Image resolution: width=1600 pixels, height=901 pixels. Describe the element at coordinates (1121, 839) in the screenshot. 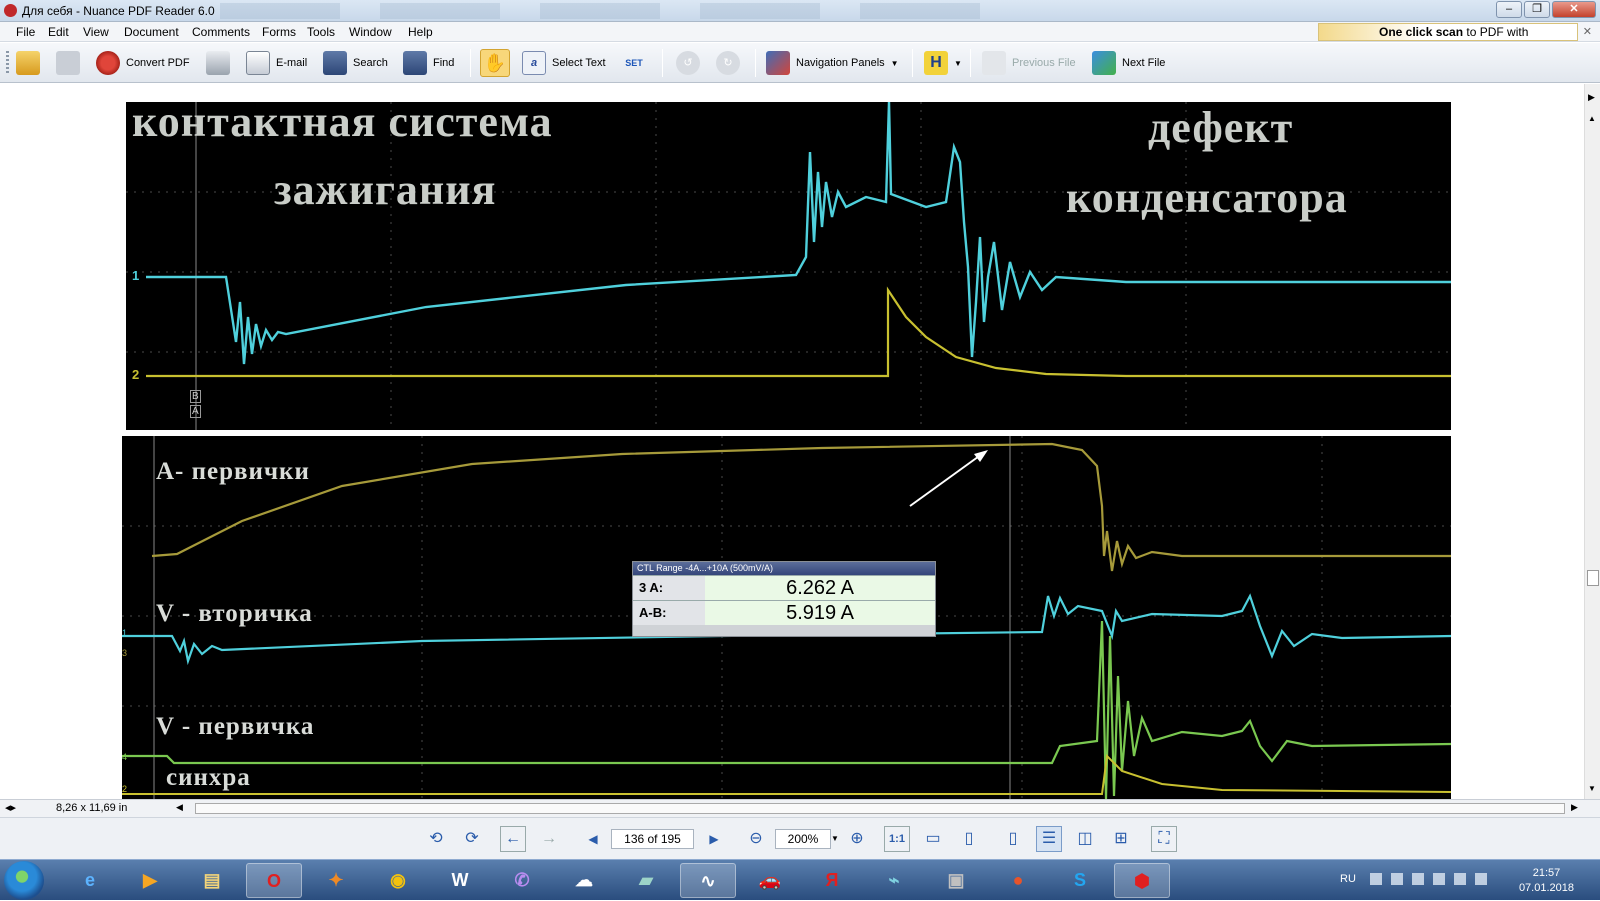

I see `facing-continuous-icon: ⊞` at that location.